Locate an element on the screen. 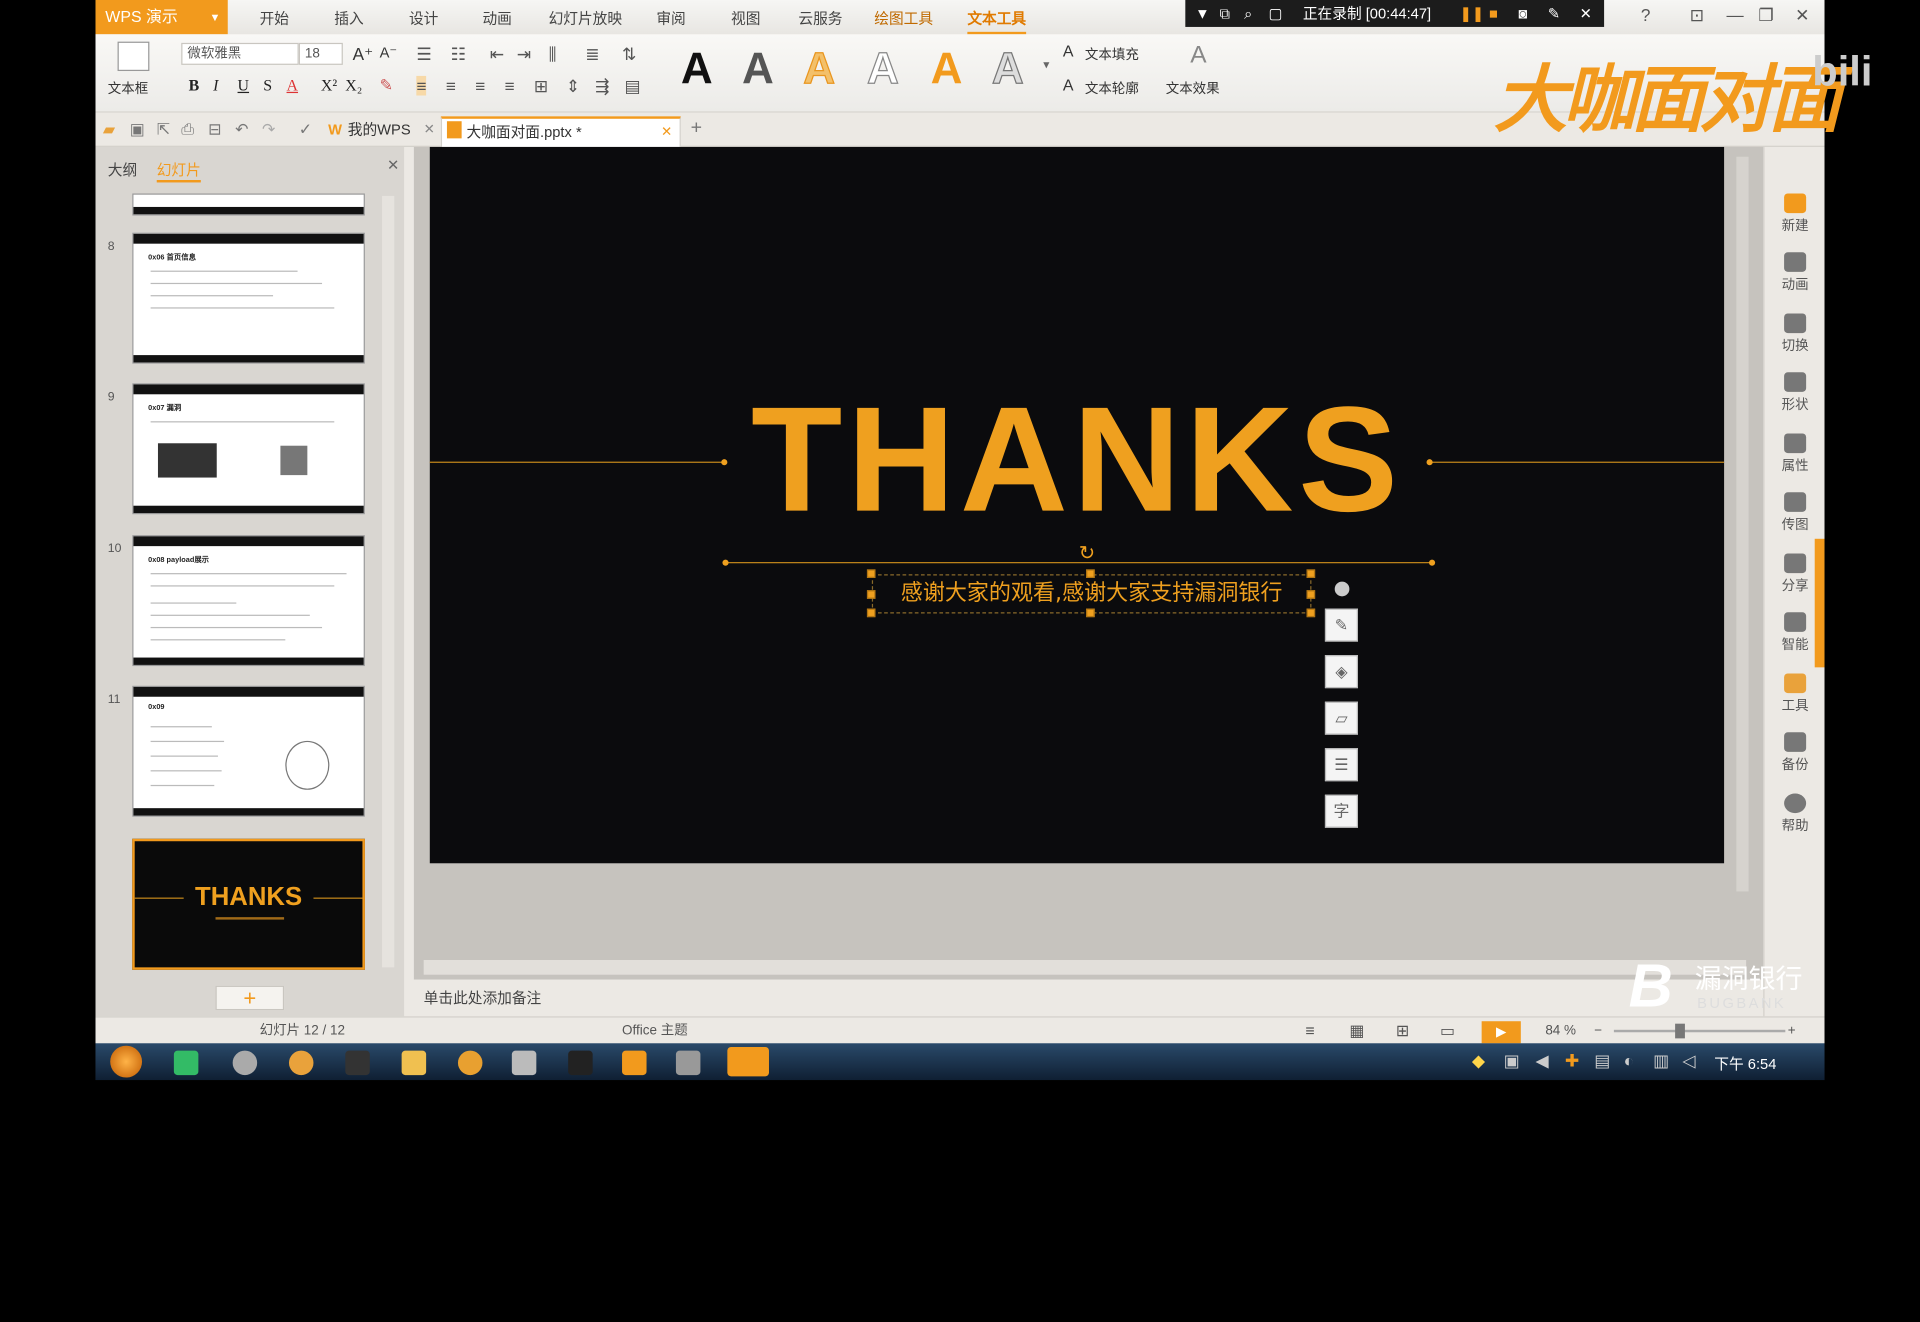 Image resolution: width=1920 pixels, height=1322 pixels. paragraph-spacing-icon: ⇕ is located at coordinates (573, 86).